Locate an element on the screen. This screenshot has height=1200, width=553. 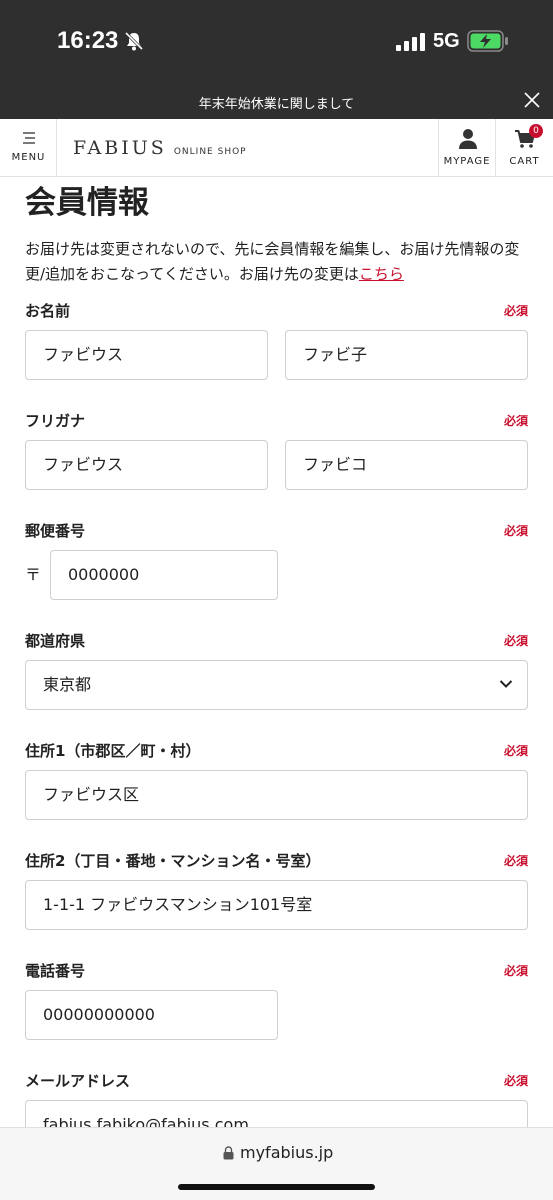
field-label: 郵便番号 is located at coordinates (55, 531).